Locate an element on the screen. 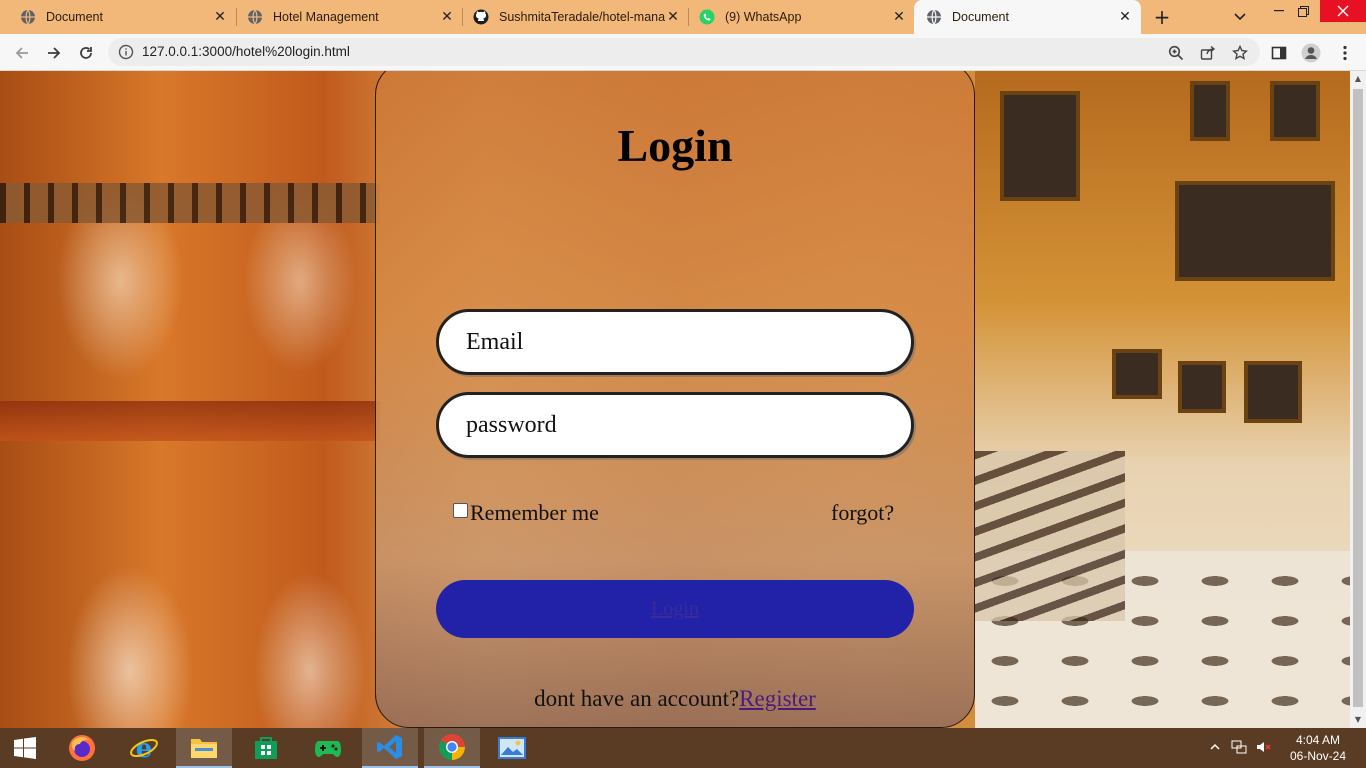 The image size is (1366, 768). microsoft-store-icon is located at coordinates (266, 748).